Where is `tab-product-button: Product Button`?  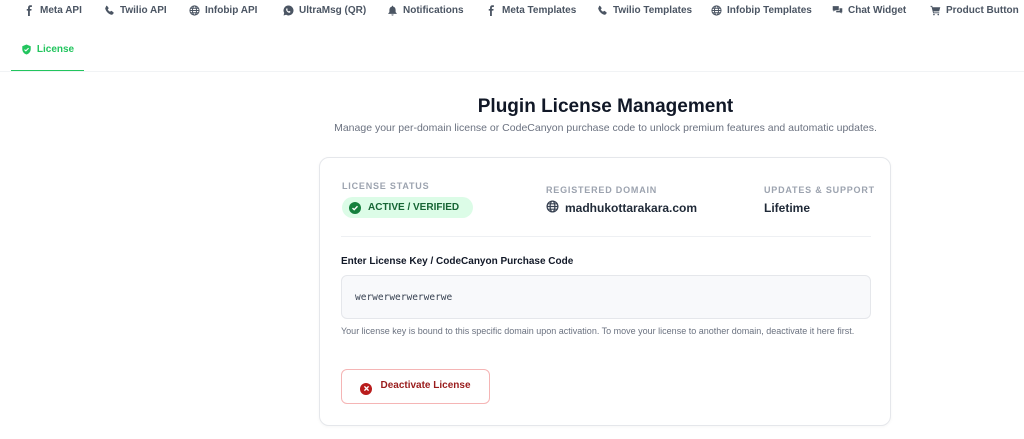 tab-product-button: Product Button is located at coordinates (974, 10).